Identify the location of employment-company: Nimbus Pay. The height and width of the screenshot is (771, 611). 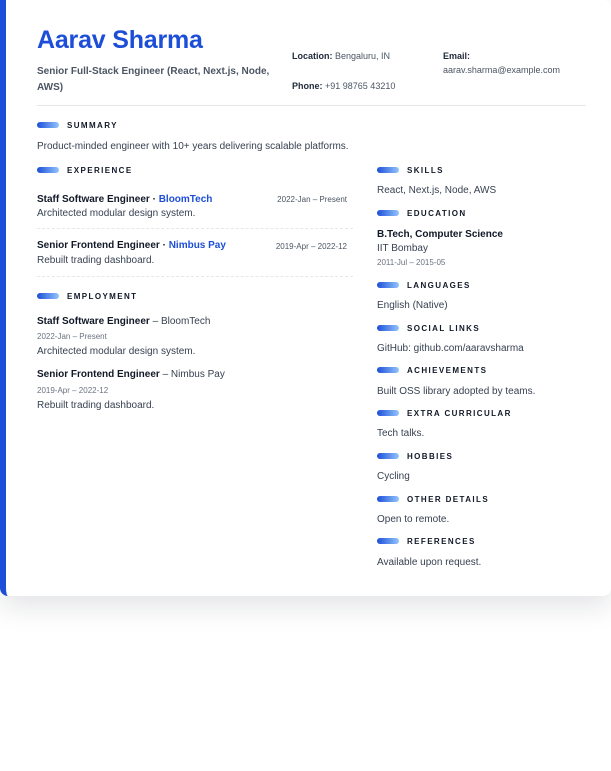
(197, 374).